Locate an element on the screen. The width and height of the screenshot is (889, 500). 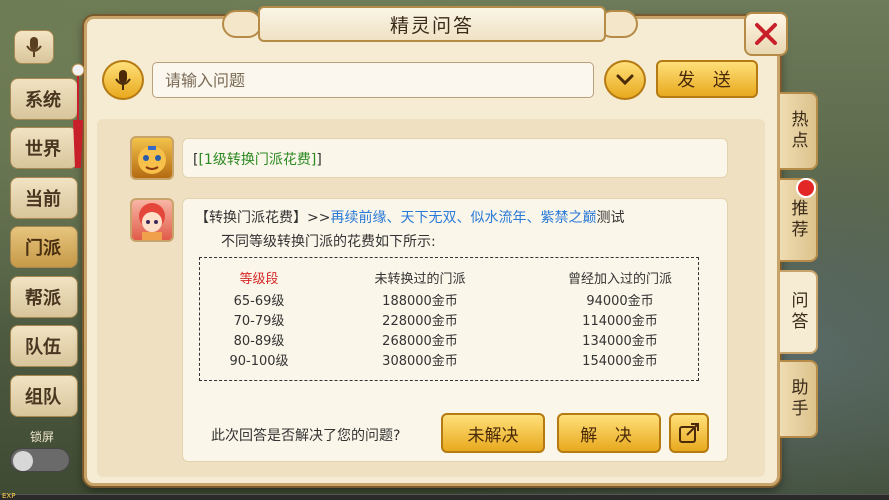
history-dropdown-button is located at coordinates (625, 80).